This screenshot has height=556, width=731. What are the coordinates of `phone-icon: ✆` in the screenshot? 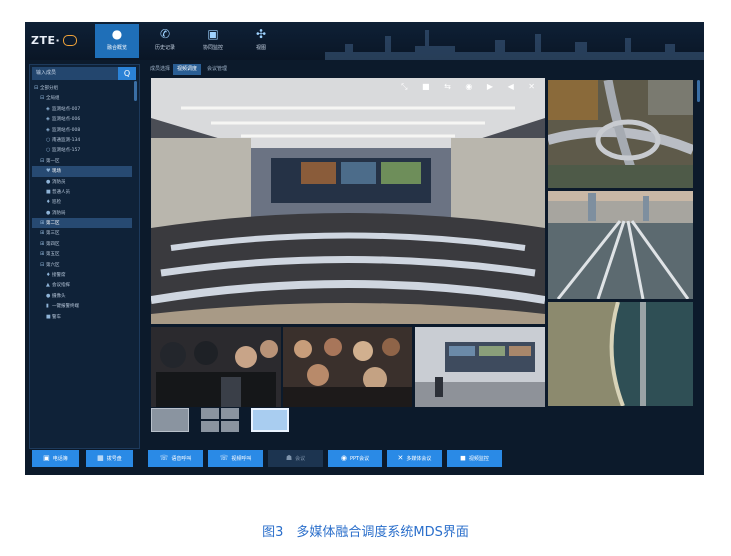 It's located at (165, 34).